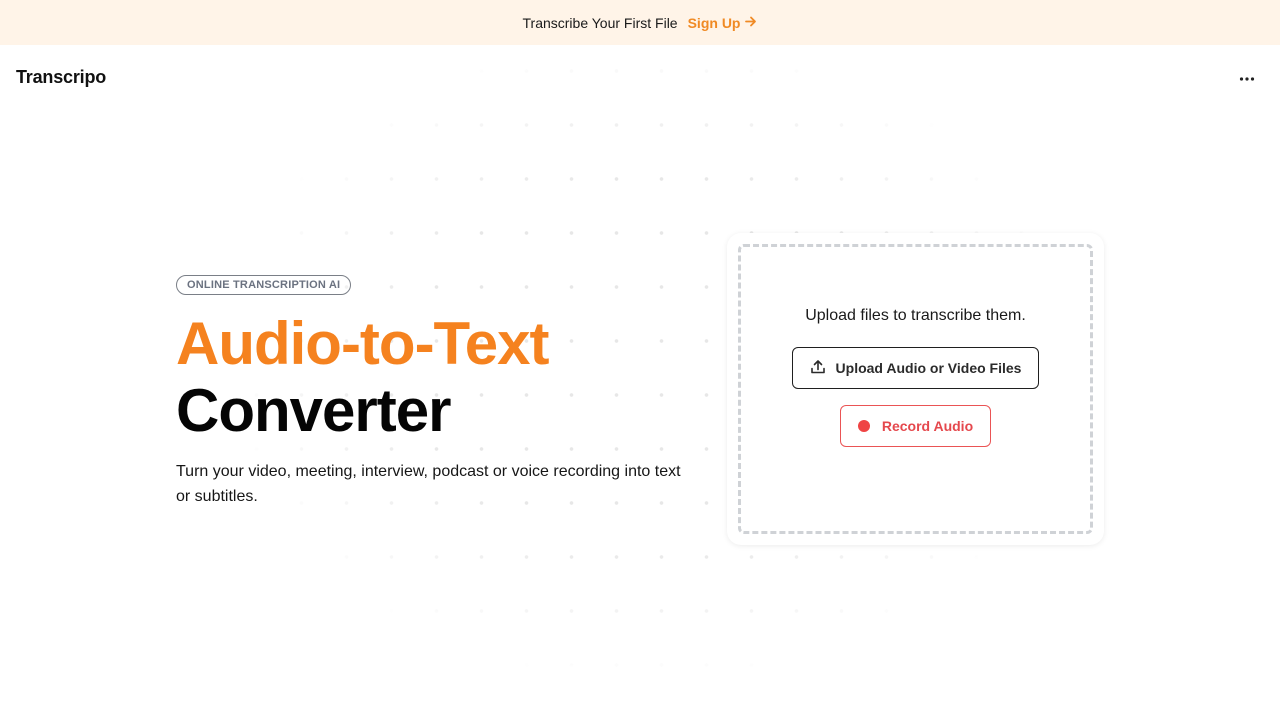  What do you see at coordinates (313, 410) in the screenshot?
I see `hero-title: Converter` at bounding box center [313, 410].